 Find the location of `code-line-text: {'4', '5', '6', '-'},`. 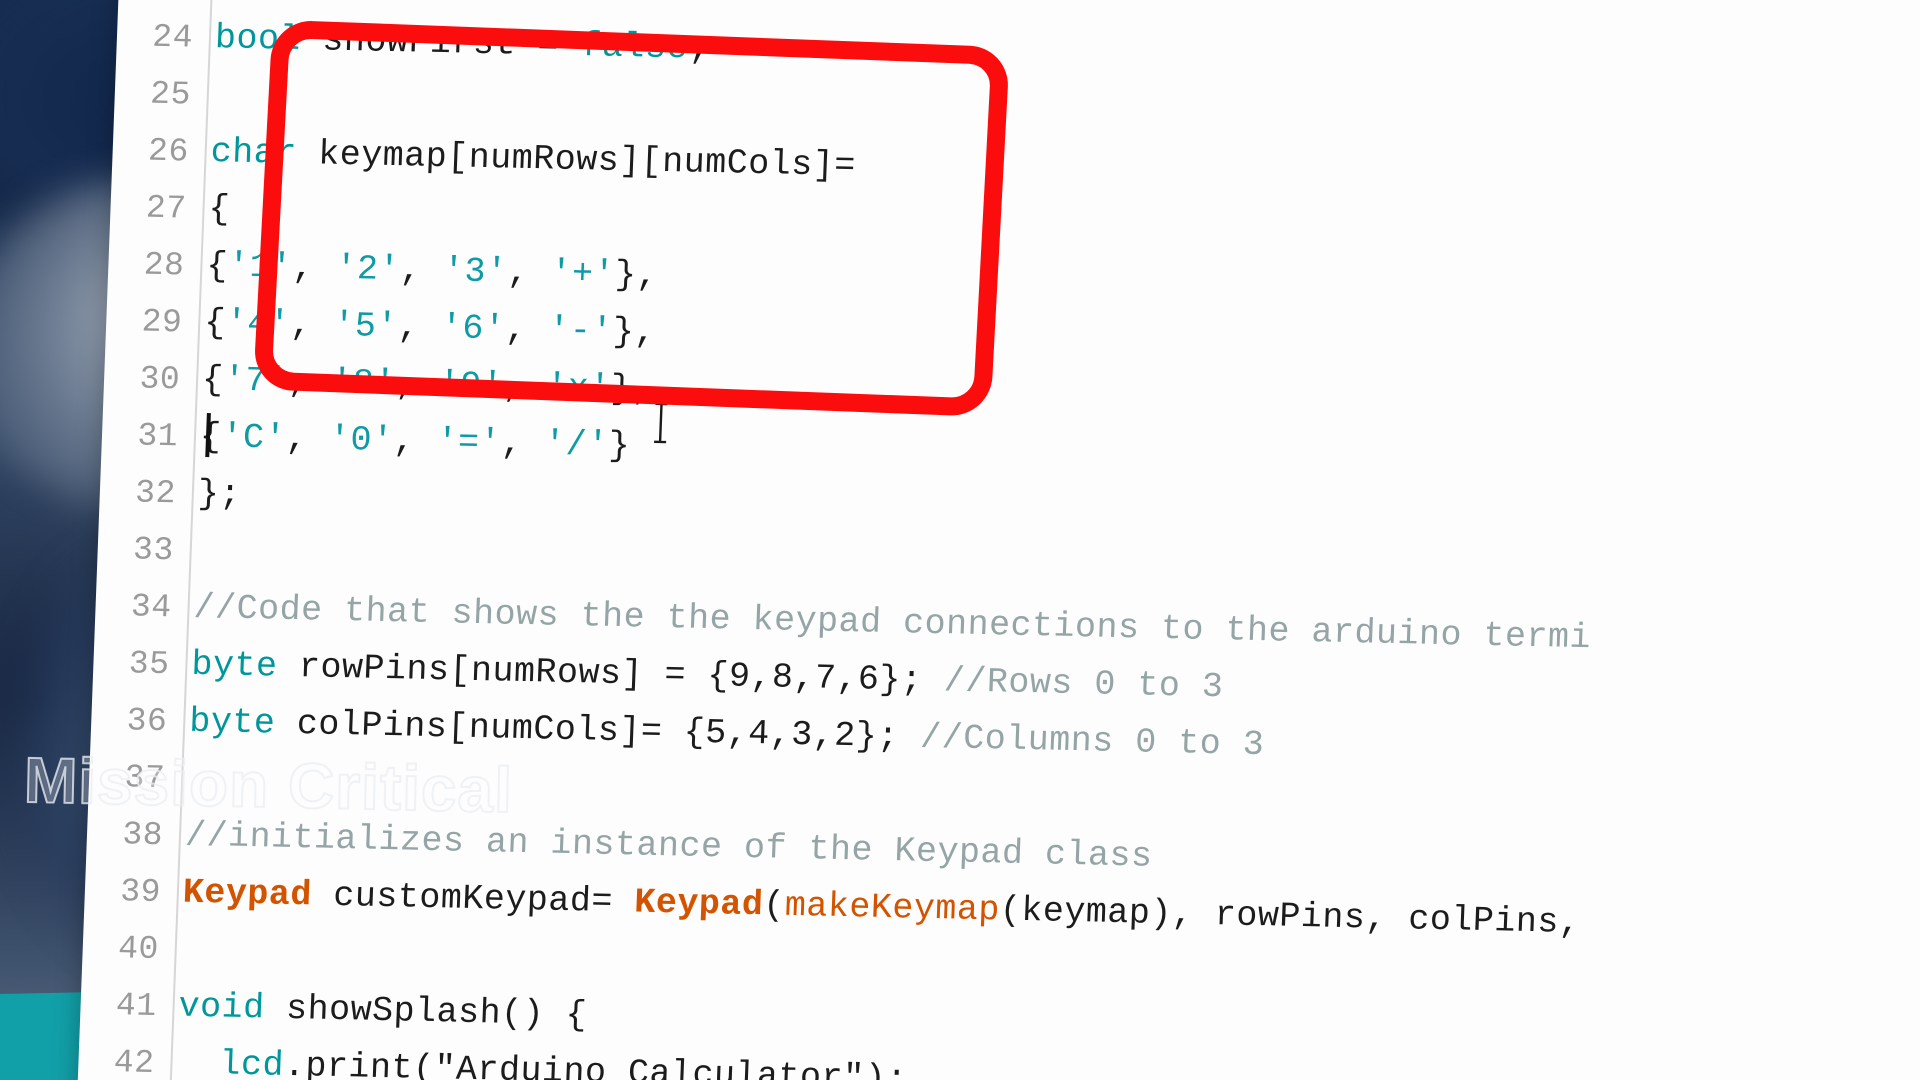

code-line-text: {'4', '5', '6', '-'}, is located at coordinates (419, 327).